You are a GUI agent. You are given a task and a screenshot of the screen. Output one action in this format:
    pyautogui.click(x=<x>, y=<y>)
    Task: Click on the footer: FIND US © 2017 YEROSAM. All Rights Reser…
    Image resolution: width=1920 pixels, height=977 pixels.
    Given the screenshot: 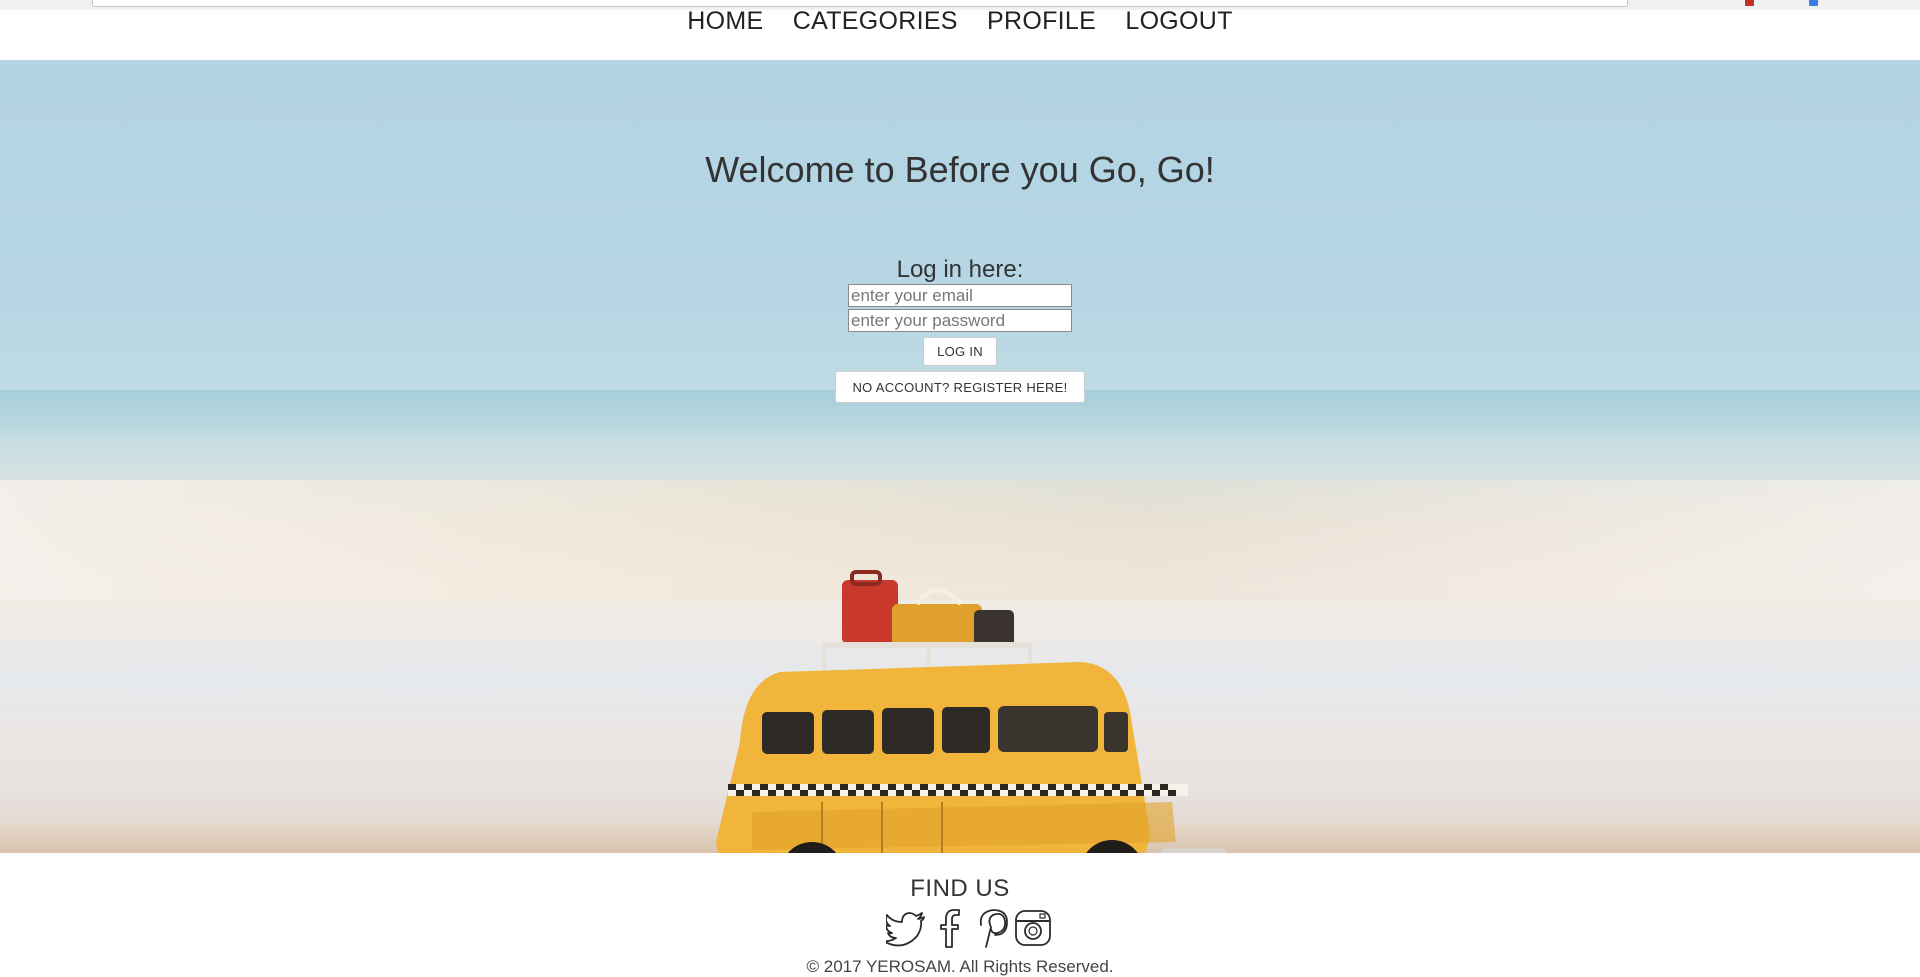 What is the action you would take?
    pyautogui.click(x=960, y=914)
    